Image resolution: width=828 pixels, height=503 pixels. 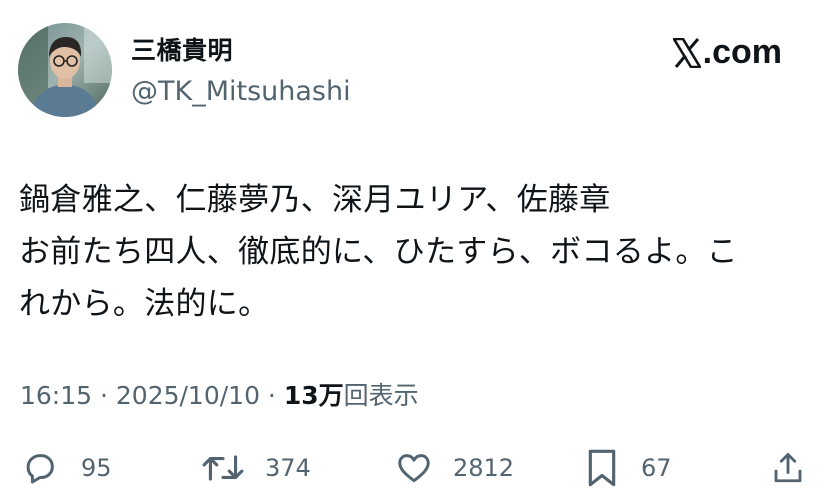 What do you see at coordinates (742, 52) in the screenshot?
I see `brand-text: .com` at bounding box center [742, 52].